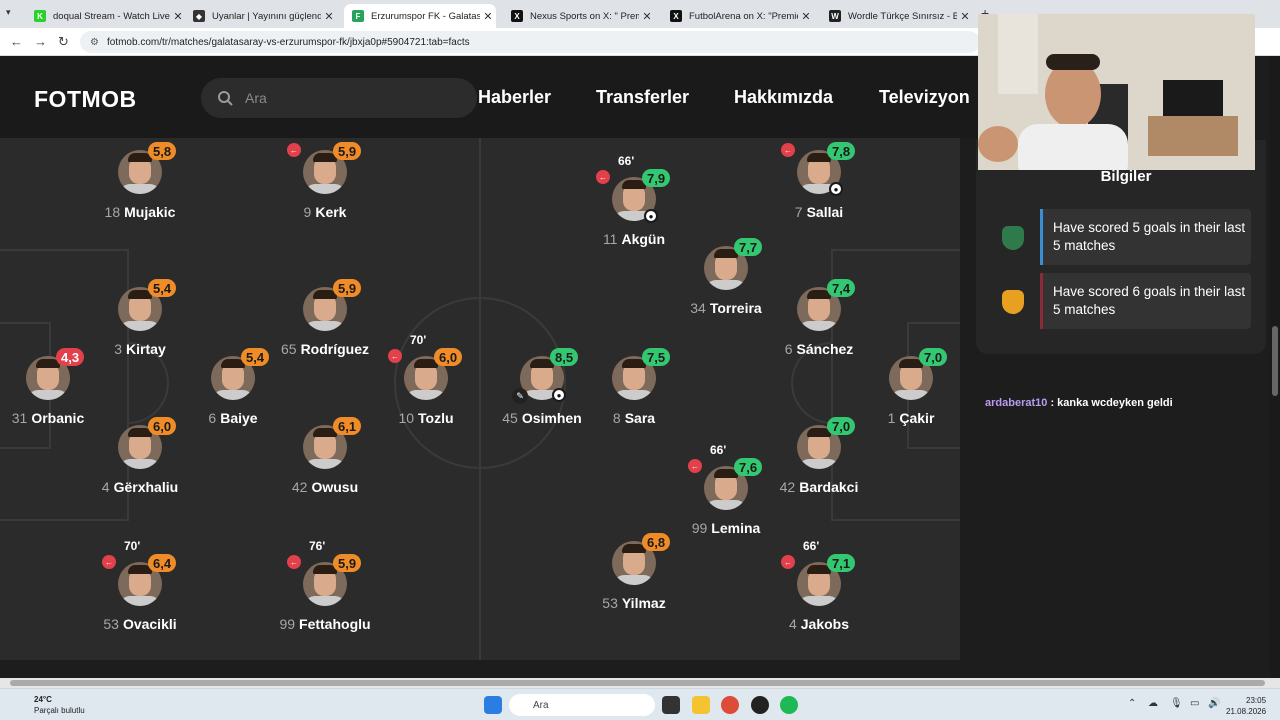 This screenshot has width=1280, height=720. Describe the element at coordinates (8, 12) in the screenshot. I see `tab-list-icon: ▾` at that location.